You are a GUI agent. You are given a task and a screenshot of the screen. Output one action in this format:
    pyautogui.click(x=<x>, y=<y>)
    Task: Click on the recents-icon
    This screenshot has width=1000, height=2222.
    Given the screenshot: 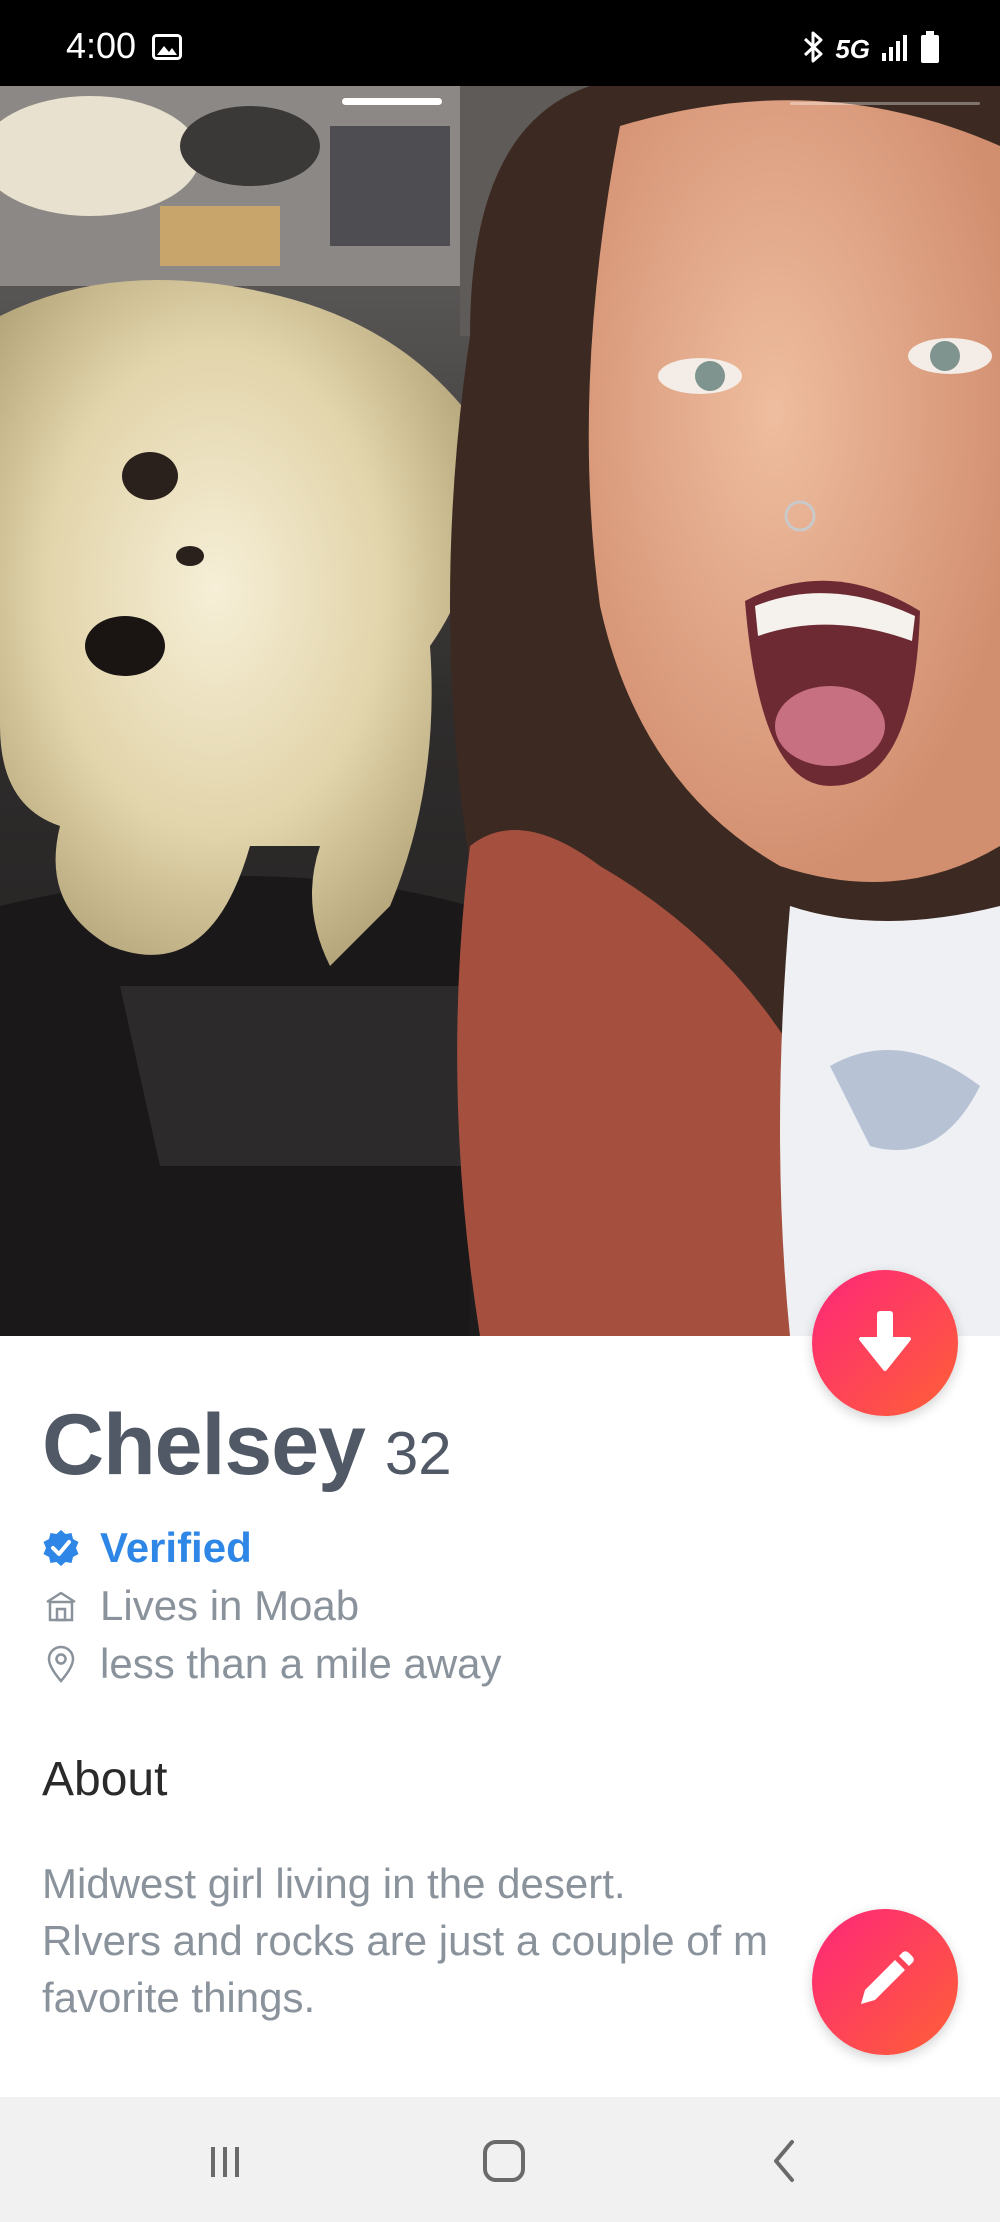 What is the action you would take?
    pyautogui.click(x=225, y=2163)
    